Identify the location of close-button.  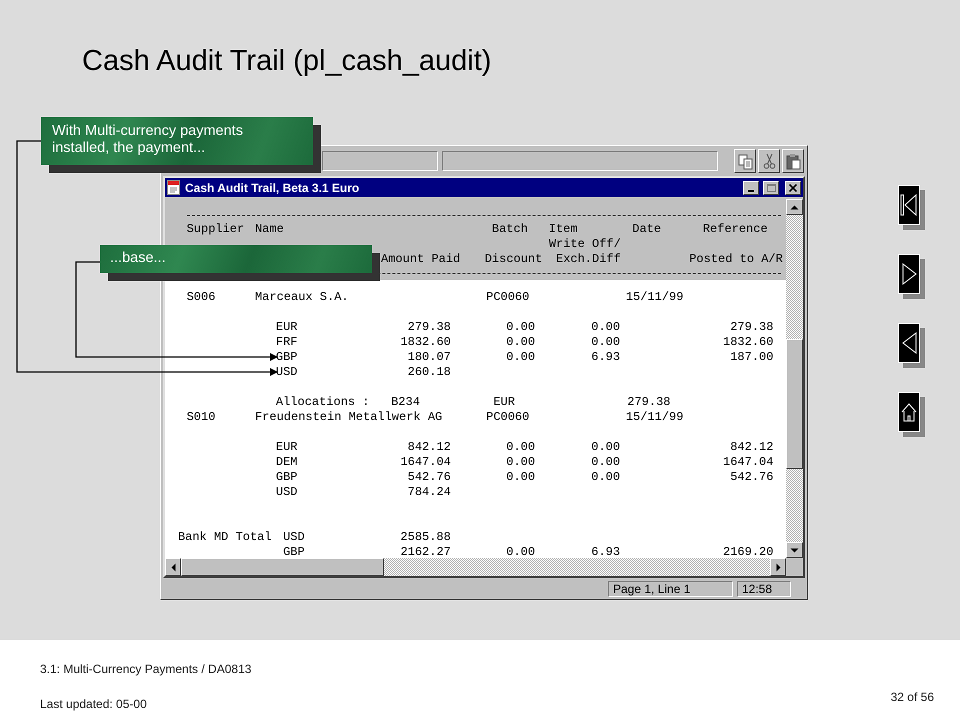
(793, 187).